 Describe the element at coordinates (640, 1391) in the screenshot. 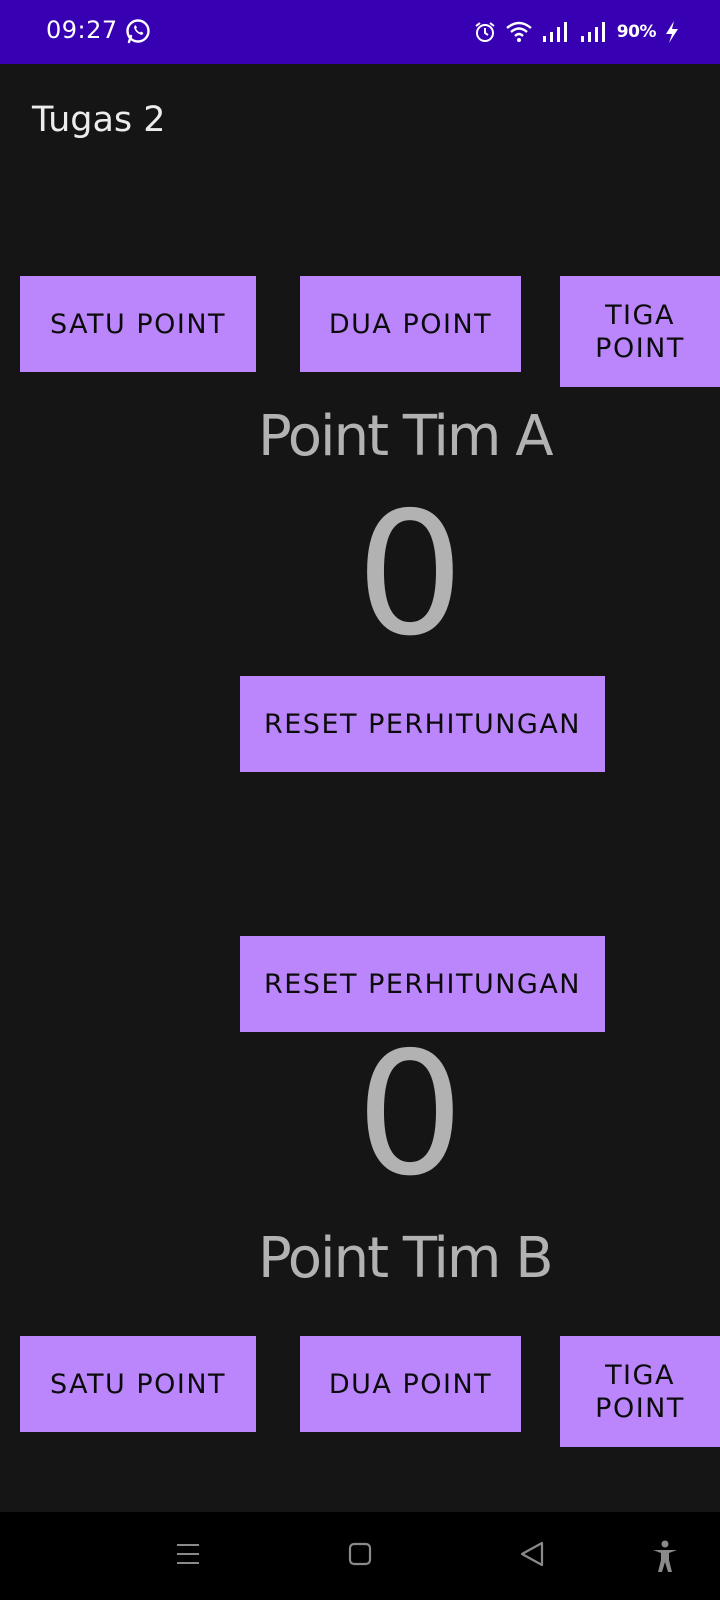

I see `team-b-three-point-button: TIGA POINT` at that location.